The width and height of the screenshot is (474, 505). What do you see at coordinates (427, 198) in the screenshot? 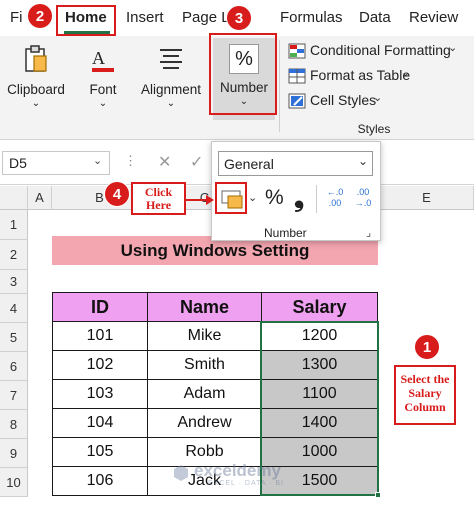
I see `column-header-e: E` at bounding box center [427, 198].